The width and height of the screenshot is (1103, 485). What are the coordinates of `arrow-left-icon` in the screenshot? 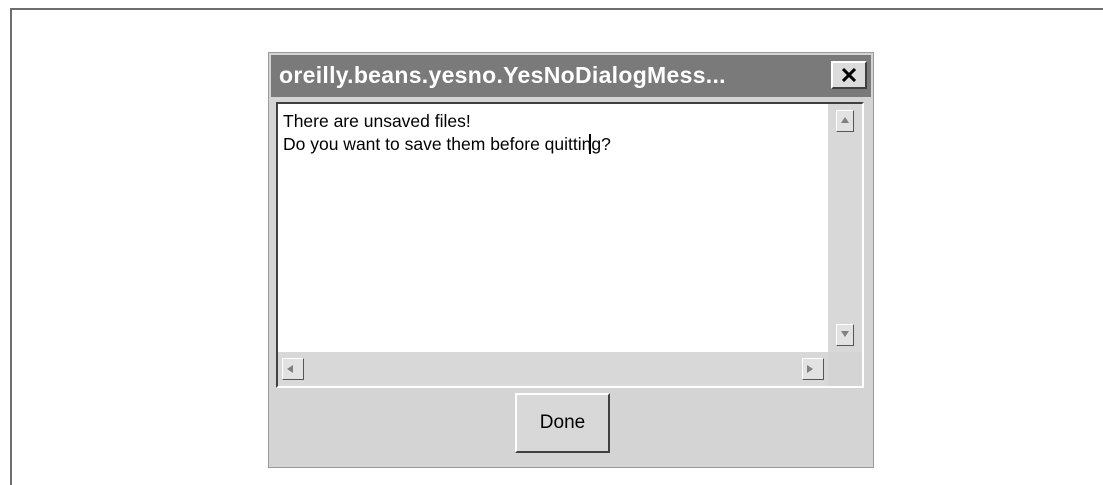 It's located at (290, 369).